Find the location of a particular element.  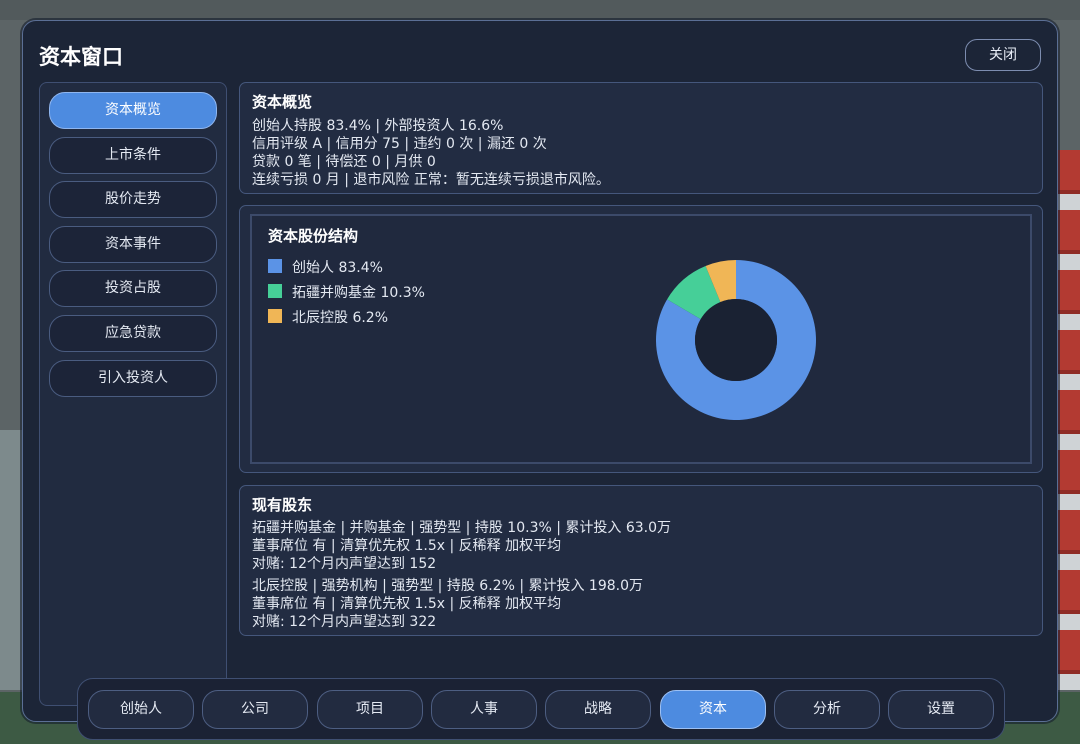

sidebar-item-listing-conditions: 上市条件 is located at coordinates (133, 155).